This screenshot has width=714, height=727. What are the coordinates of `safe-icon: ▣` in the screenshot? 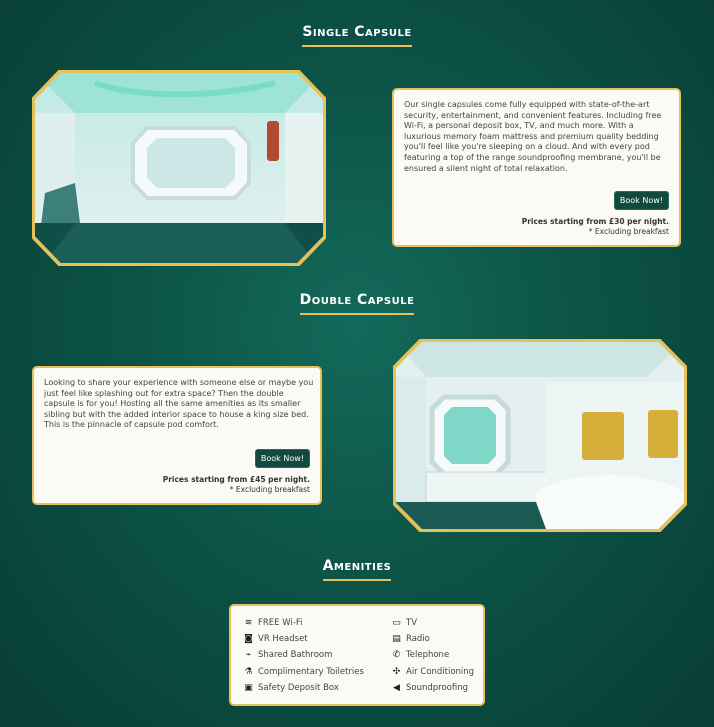 It's located at (248, 688).